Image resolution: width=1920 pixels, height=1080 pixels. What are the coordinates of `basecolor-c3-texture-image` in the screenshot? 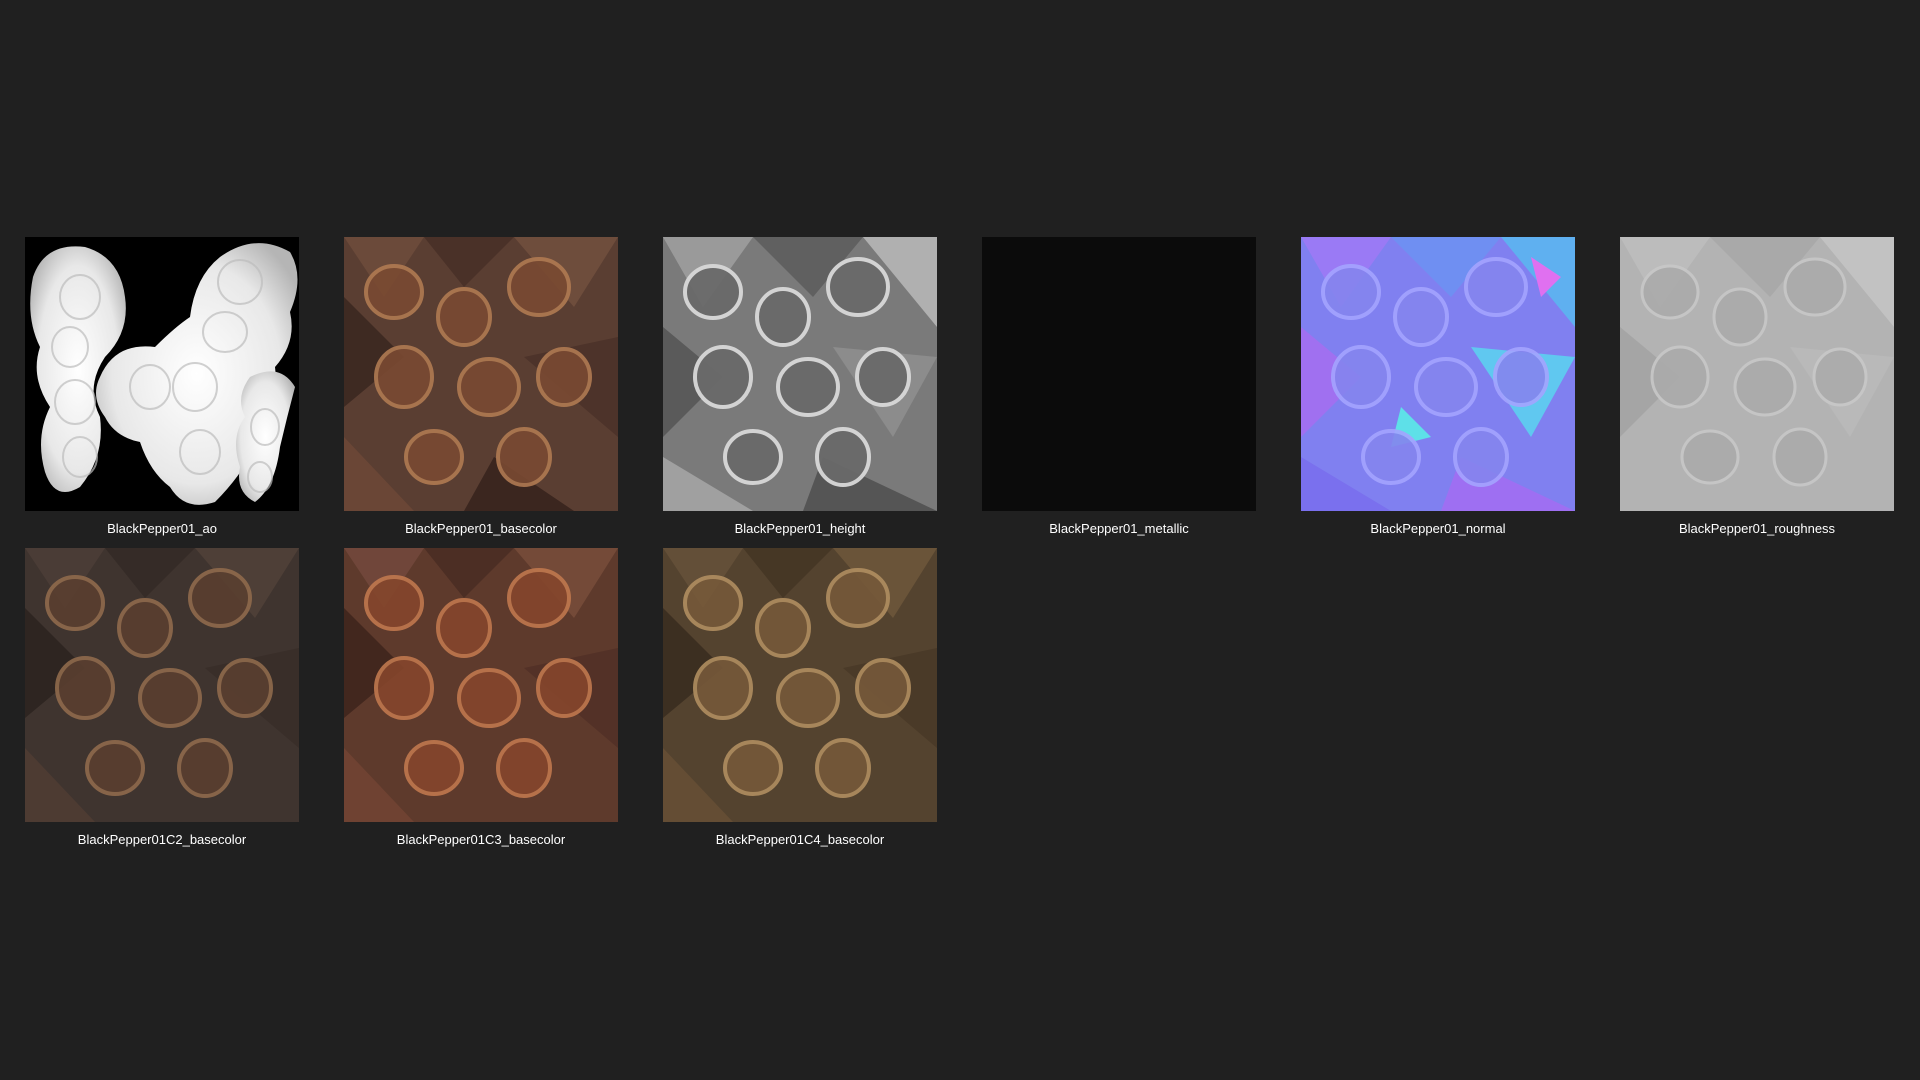 It's located at (481, 685).